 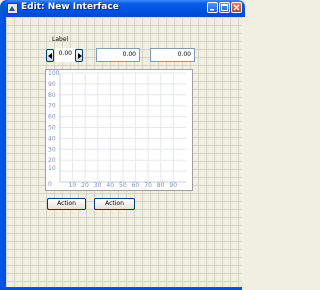 I want to click on y-tick-label: 70, so click(x=52, y=106).